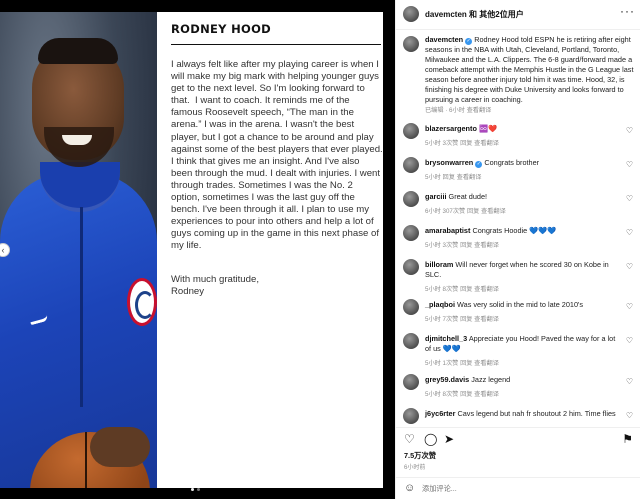 This screenshot has width=640, height=499. What do you see at coordinates (491, 379) in the screenshot?
I see `comment-text: Jazz legend` at bounding box center [491, 379].